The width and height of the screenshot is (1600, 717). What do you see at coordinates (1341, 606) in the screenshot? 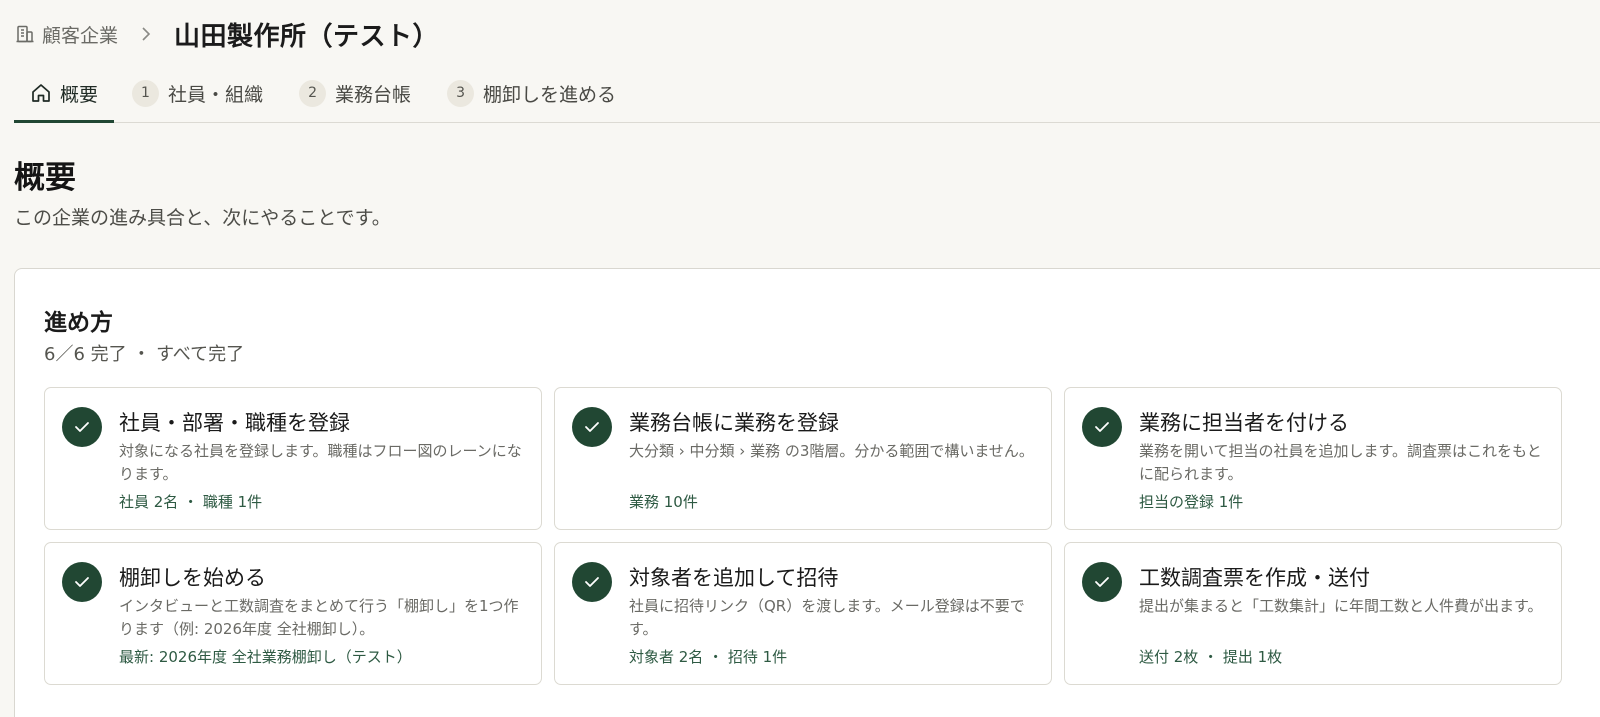
I see `step-description: 提出が集まると「工数集計」に年間工数と人件費が出ます。` at bounding box center [1341, 606].